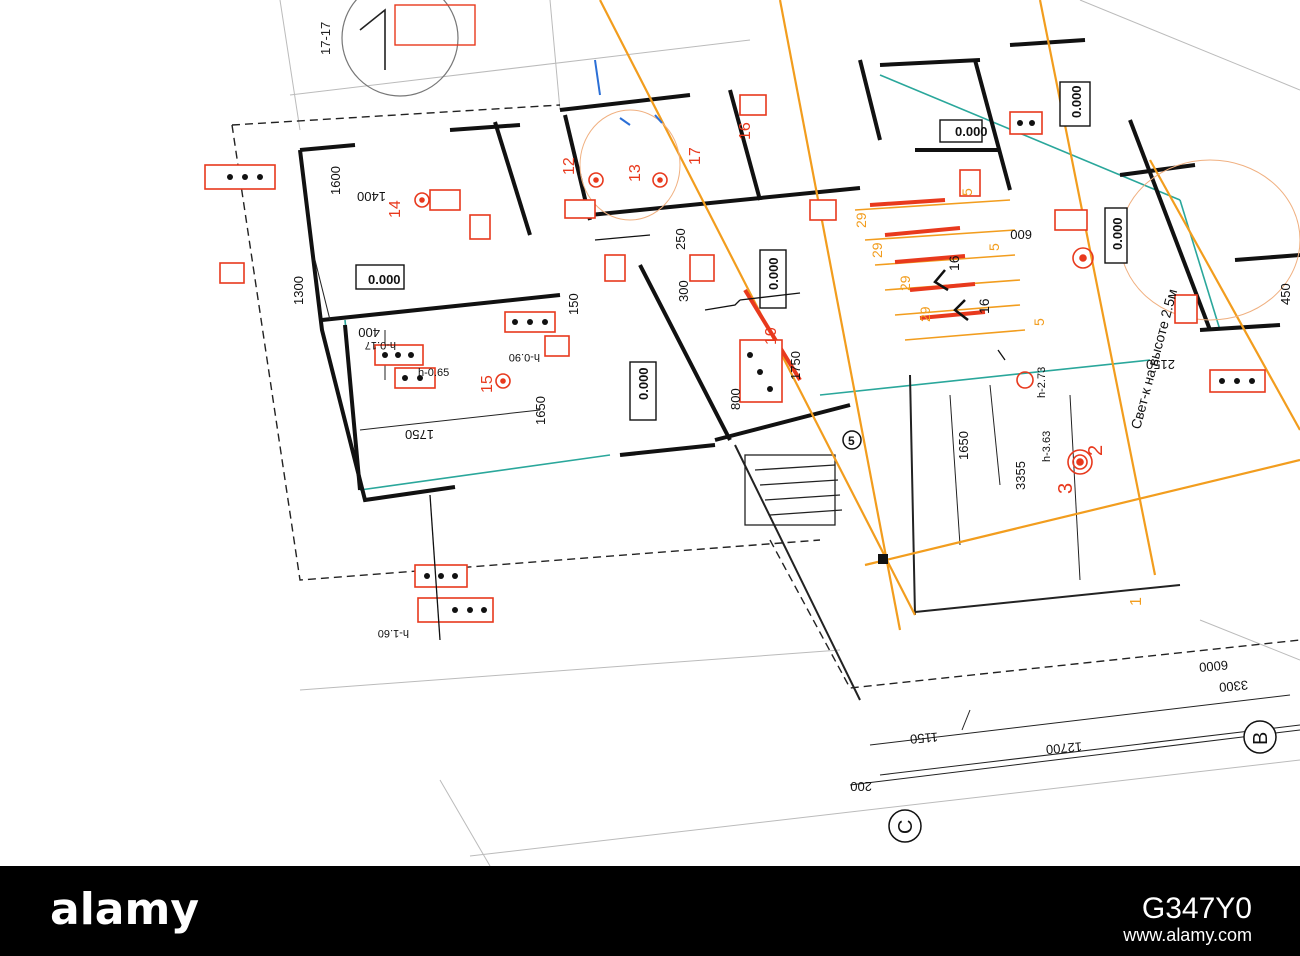 The image size is (1300, 956). What do you see at coordinates (369, 332) in the screenshot?
I see `dim-label: 400` at bounding box center [369, 332].